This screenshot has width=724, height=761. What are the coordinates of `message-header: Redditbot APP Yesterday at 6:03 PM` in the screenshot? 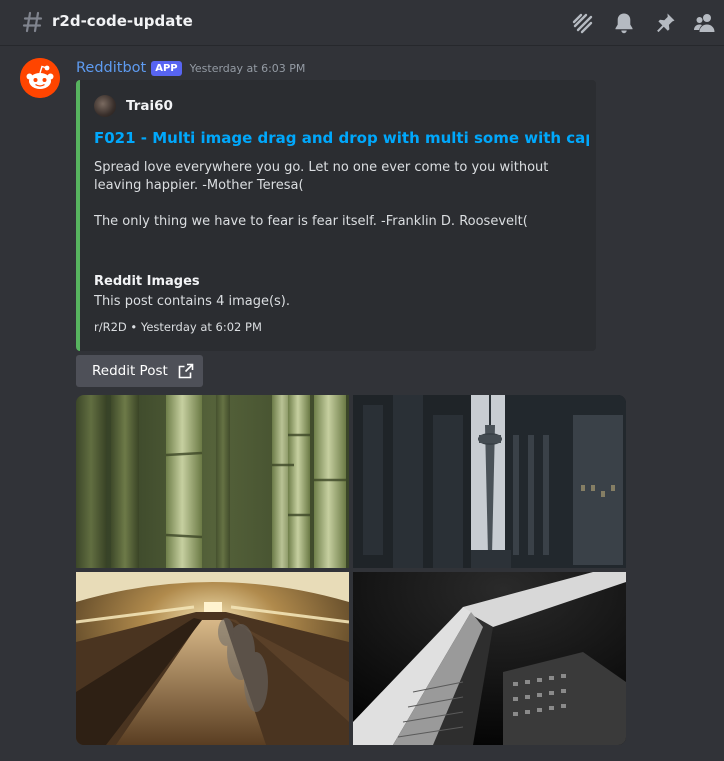 It's located at (190, 68).